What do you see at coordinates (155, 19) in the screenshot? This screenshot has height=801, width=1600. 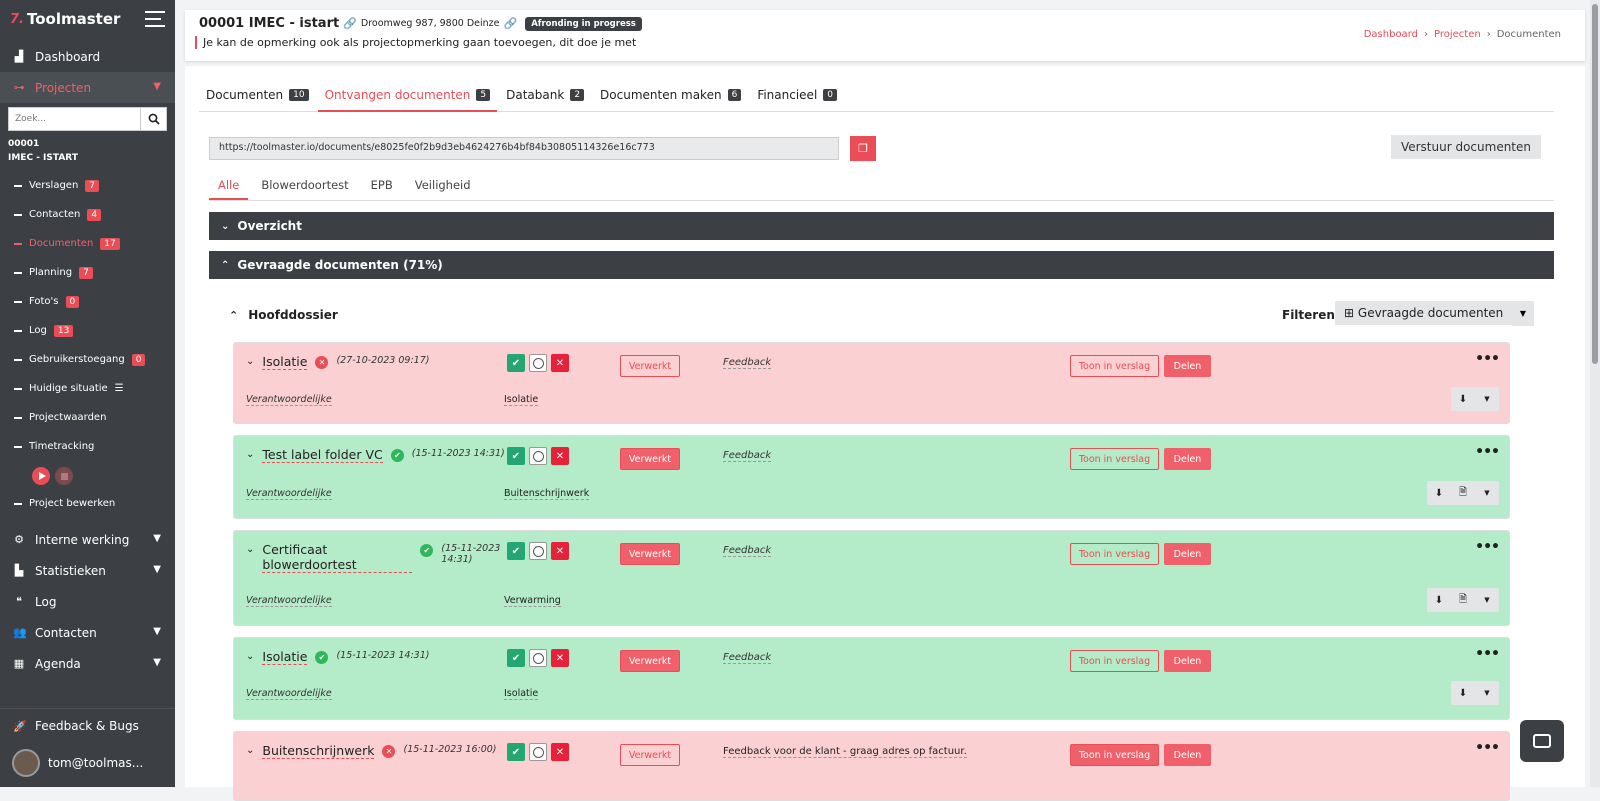 I see `menu-toggle-icon` at bounding box center [155, 19].